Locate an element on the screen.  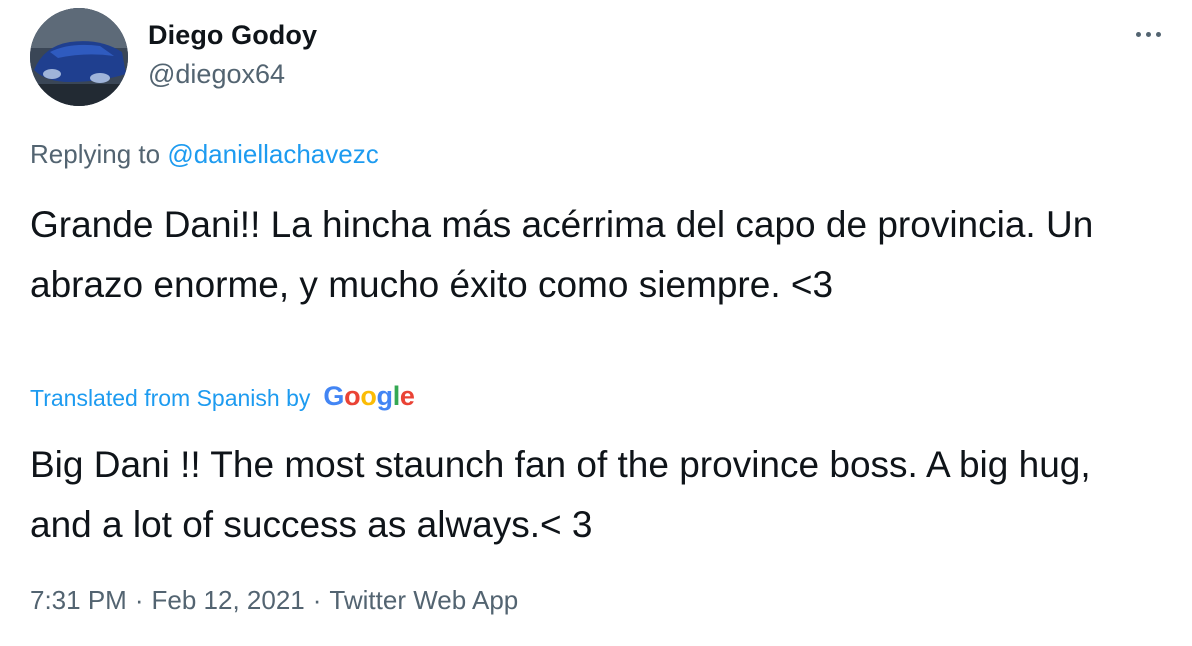
more-horizontal-icon is located at coordinates (1148, 34).